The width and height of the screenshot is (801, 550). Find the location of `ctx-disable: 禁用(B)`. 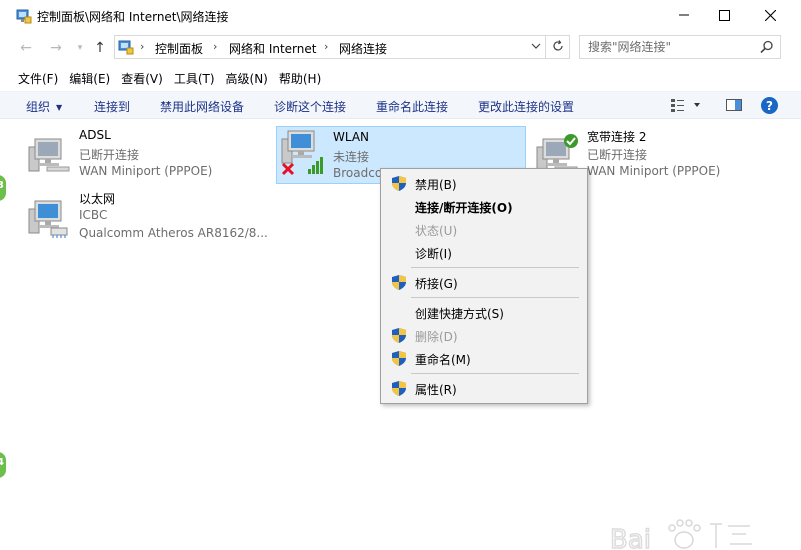

ctx-disable: 禁用(B) is located at coordinates (484, 183).